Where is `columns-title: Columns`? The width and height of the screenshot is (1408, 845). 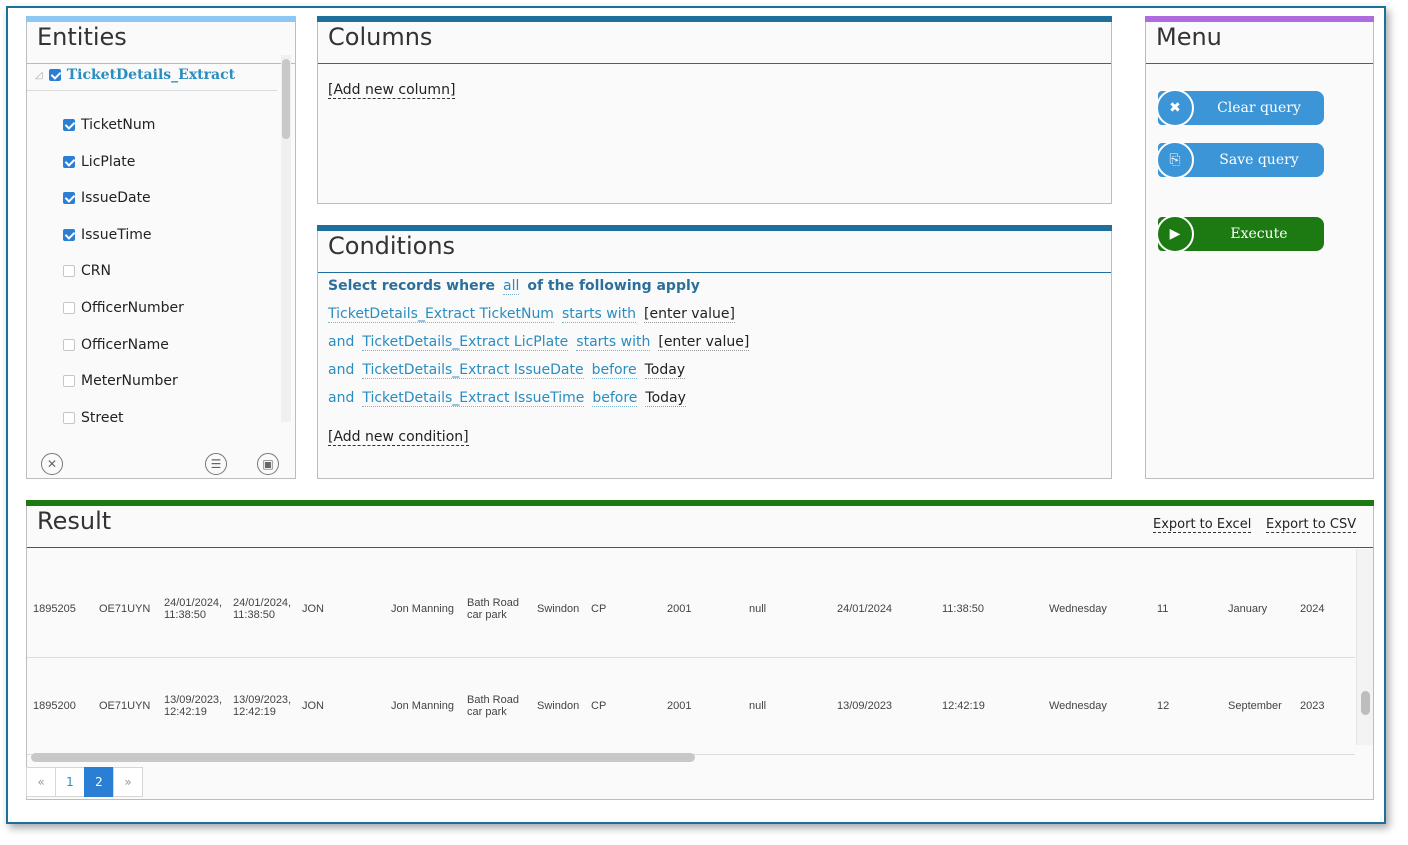 columns-title: Columns is located at coordinates (380, 37).